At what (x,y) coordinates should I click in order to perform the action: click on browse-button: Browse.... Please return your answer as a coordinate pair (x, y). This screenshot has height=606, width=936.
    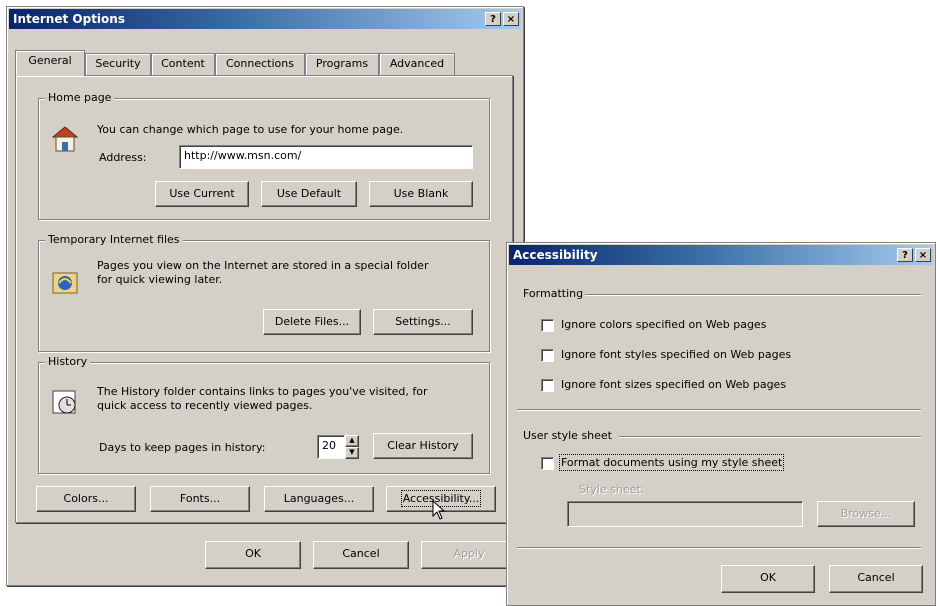
    Looking at the image, I should click on (866, 514).